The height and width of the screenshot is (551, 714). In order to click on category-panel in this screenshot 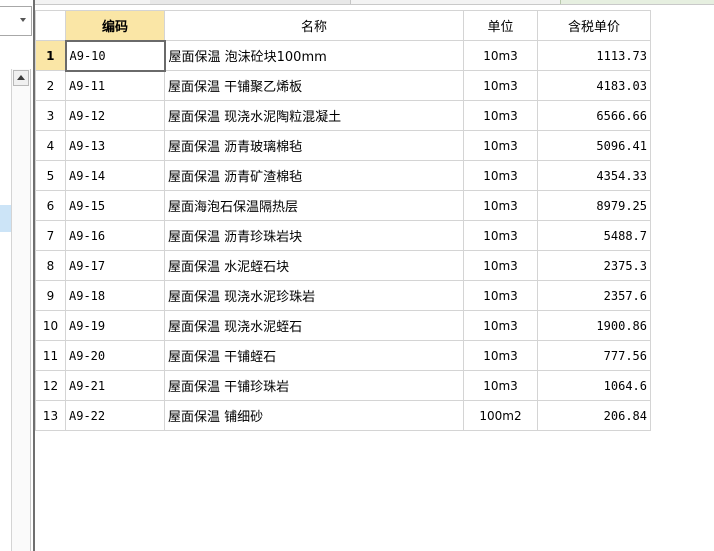, I will do `click(16, 275)`.